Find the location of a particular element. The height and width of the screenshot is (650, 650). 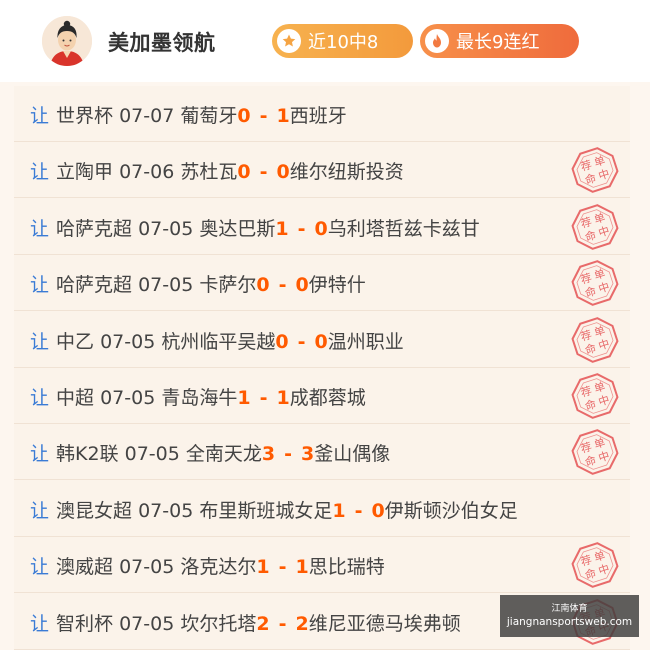

match-text: 让世界杯 07-07 葡萄牙0-1西班牙 is located at coordinates (188, 114).